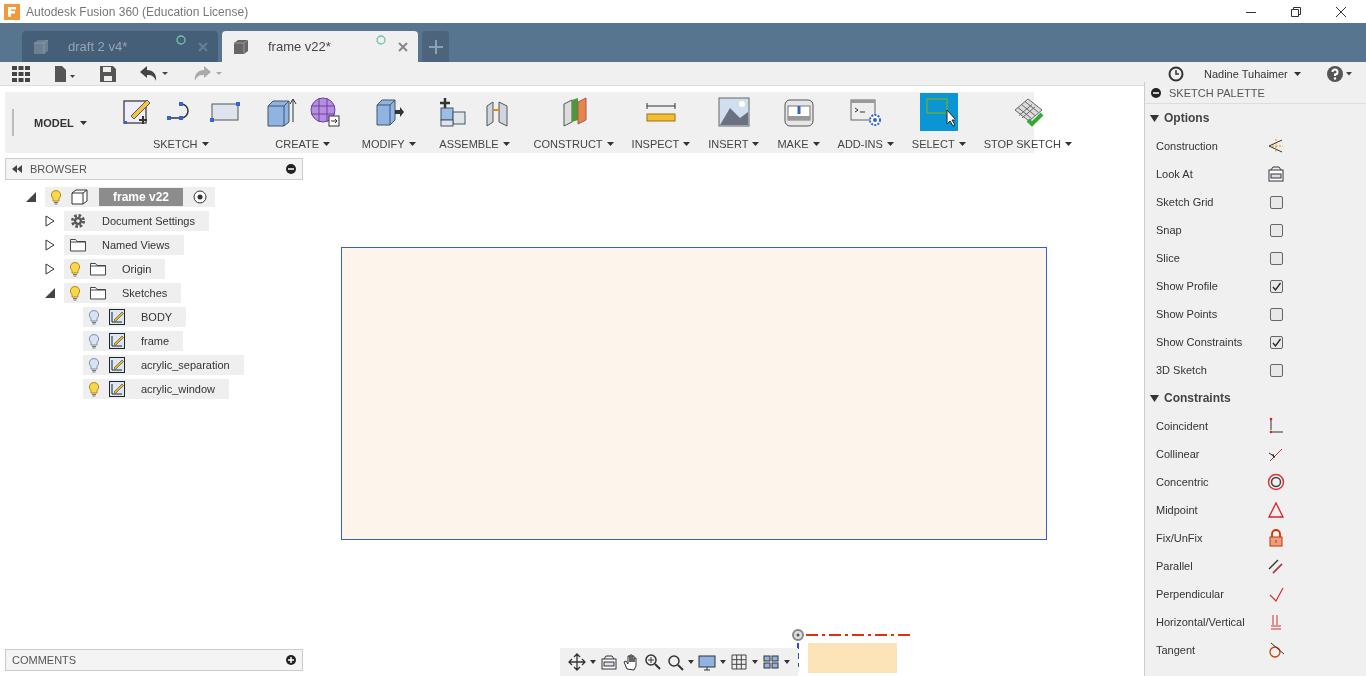 The height and width of the screenshot is (676, 1366). I want to click on app-grid-icon, so click(21, 73).